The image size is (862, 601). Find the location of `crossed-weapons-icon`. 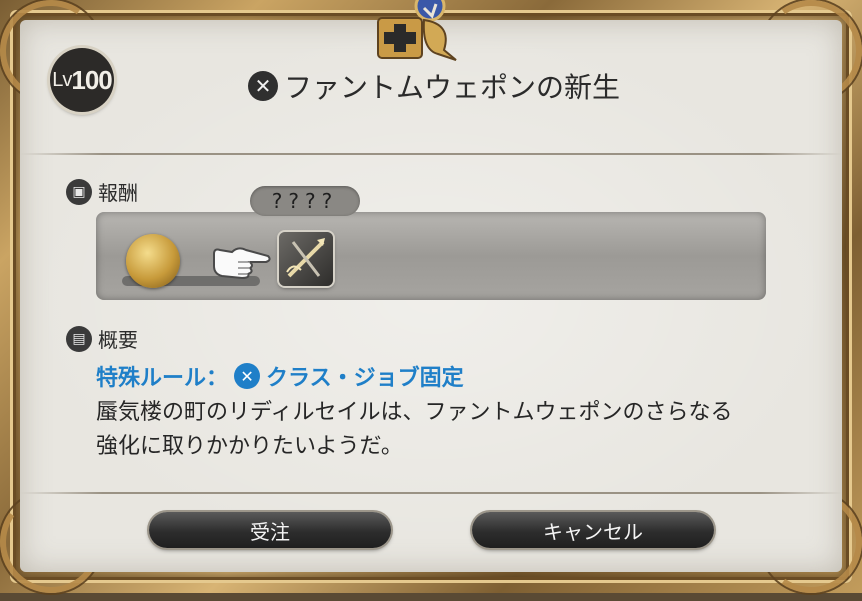

crossed-weapons-icon is located at coordinates (305, 258).